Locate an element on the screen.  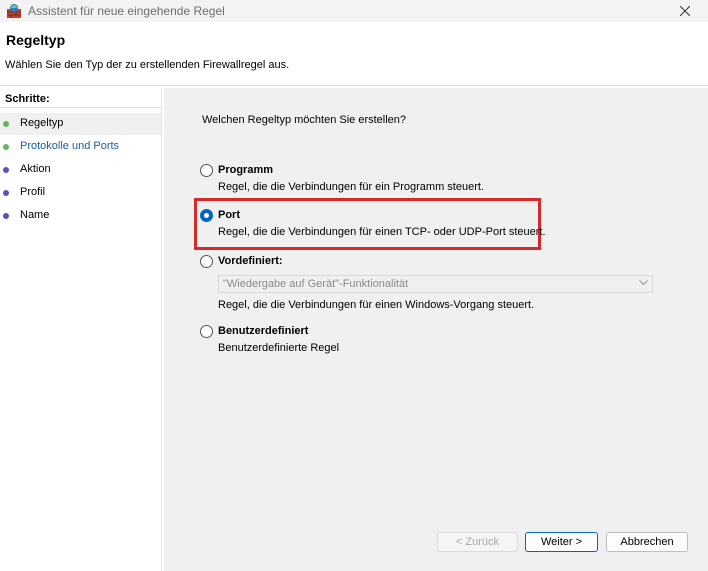
window-title: Assistent für neue eingehende Regel is located at coordinates (126, 11).